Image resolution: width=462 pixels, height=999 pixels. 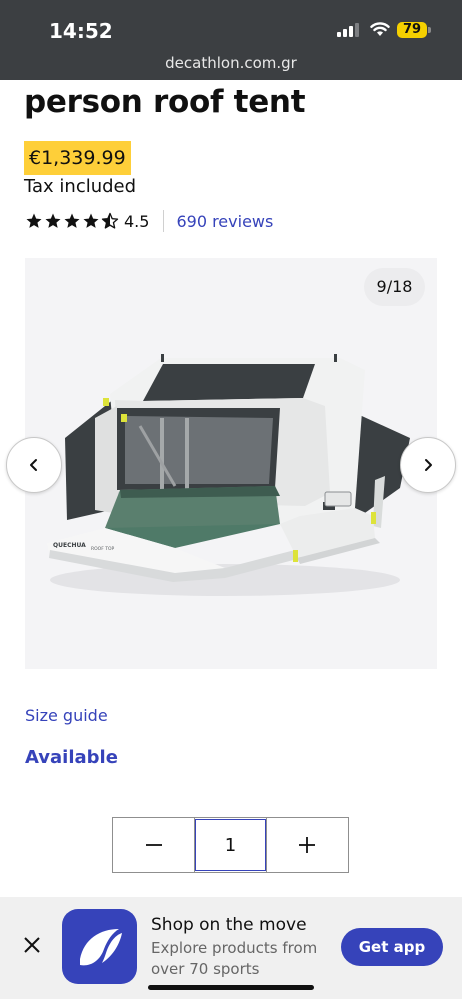 I want to click on quantity-input: 1, so click(x=230, y=845).